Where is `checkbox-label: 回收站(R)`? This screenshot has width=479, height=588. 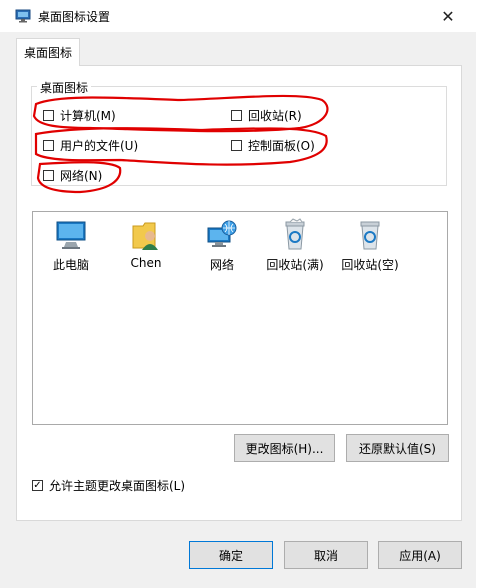
checkbox-label: 回收站(R) is located at coordinates (275, 116).